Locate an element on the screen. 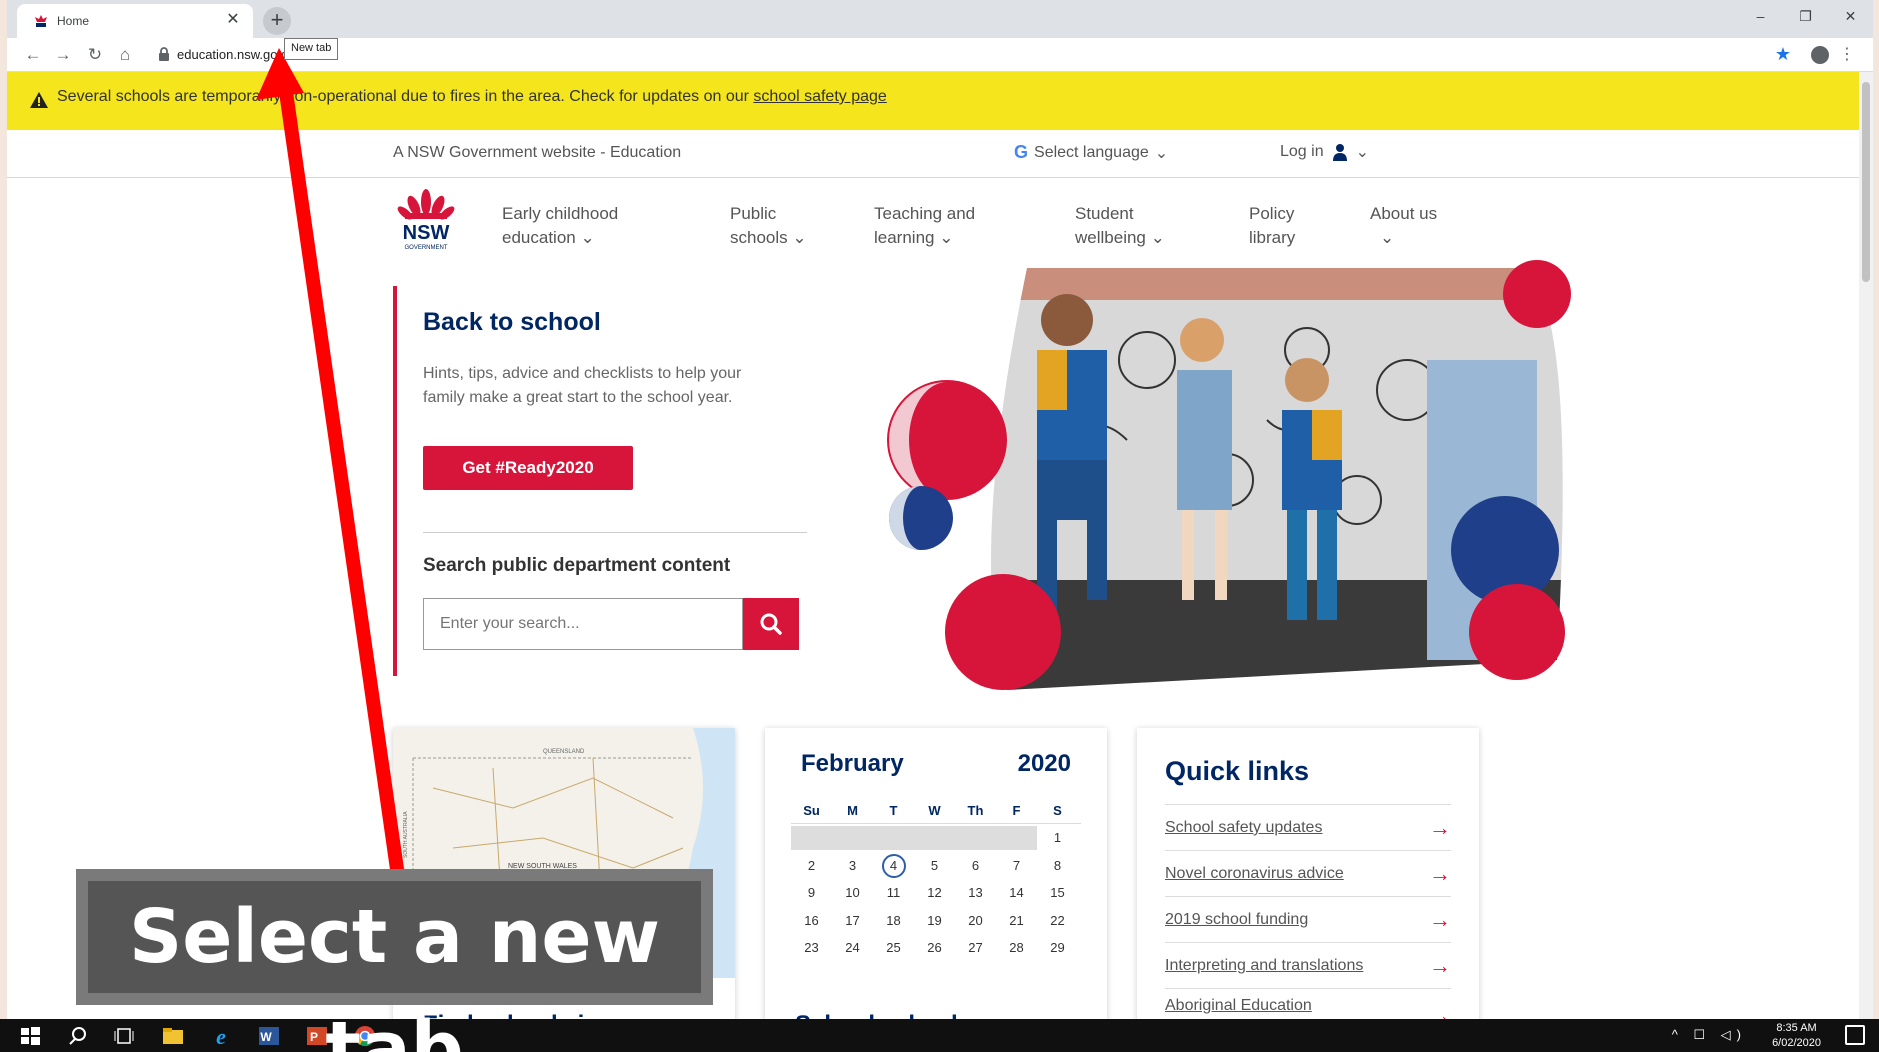 The width and height of the screenshot is (1879, 1052). calendar-day: 20 is located at coordinates (975, 921).